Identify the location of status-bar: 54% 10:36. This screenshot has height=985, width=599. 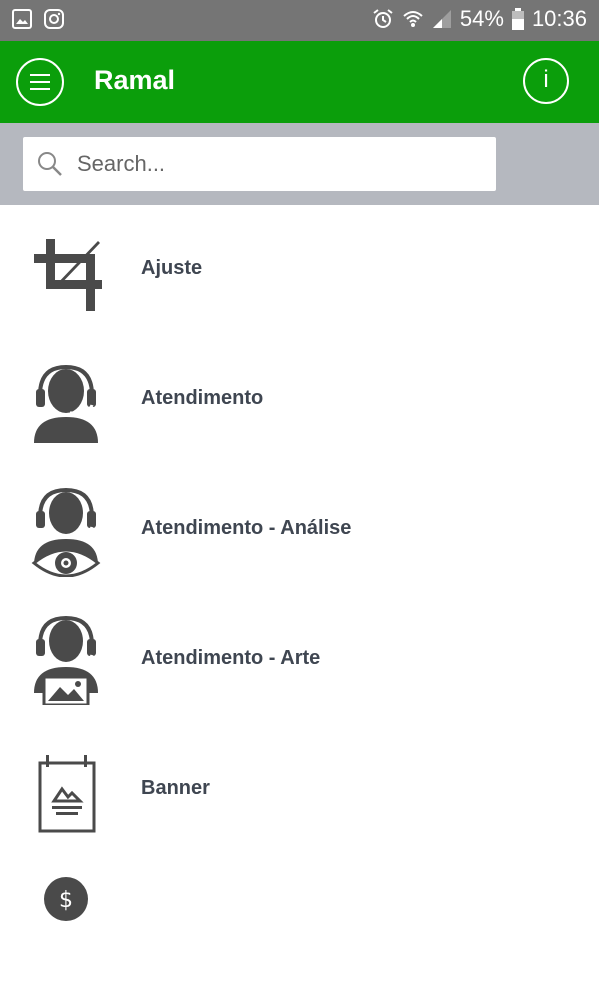
(299, 20).